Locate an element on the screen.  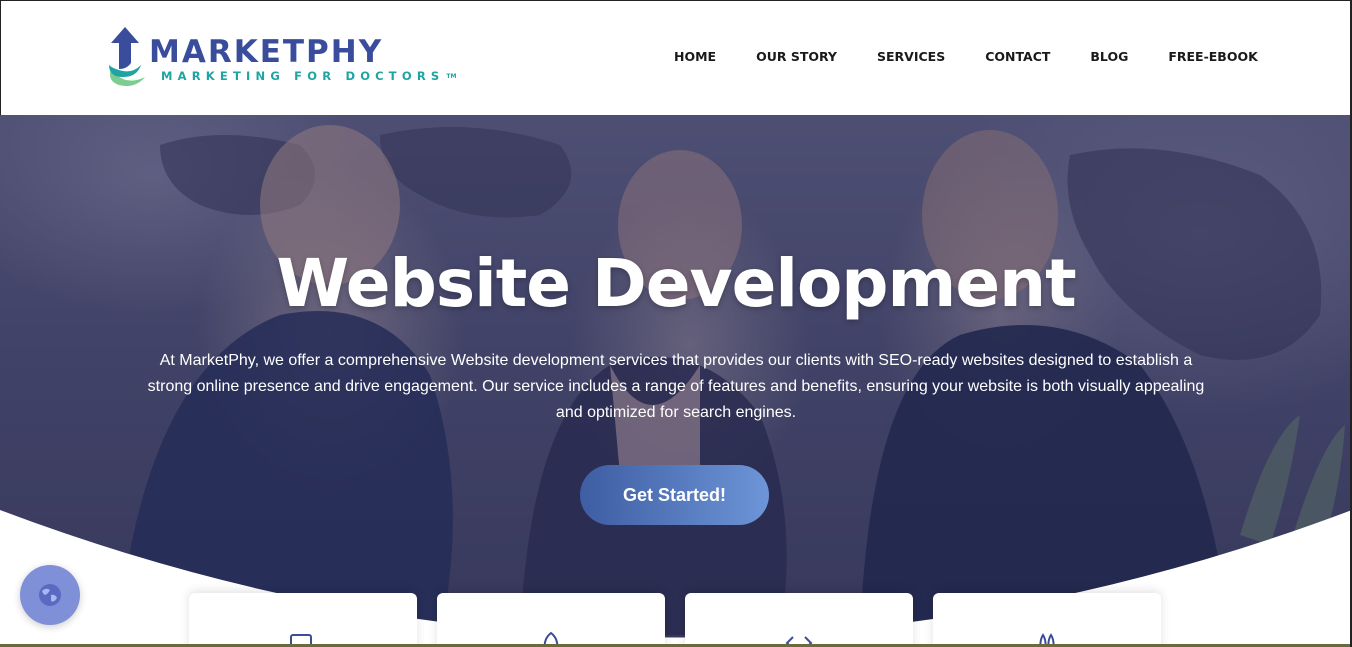
brand-logo: MARKETPHY MARKETING FOR DOCTORS TM is located at coordinates (280, 58).